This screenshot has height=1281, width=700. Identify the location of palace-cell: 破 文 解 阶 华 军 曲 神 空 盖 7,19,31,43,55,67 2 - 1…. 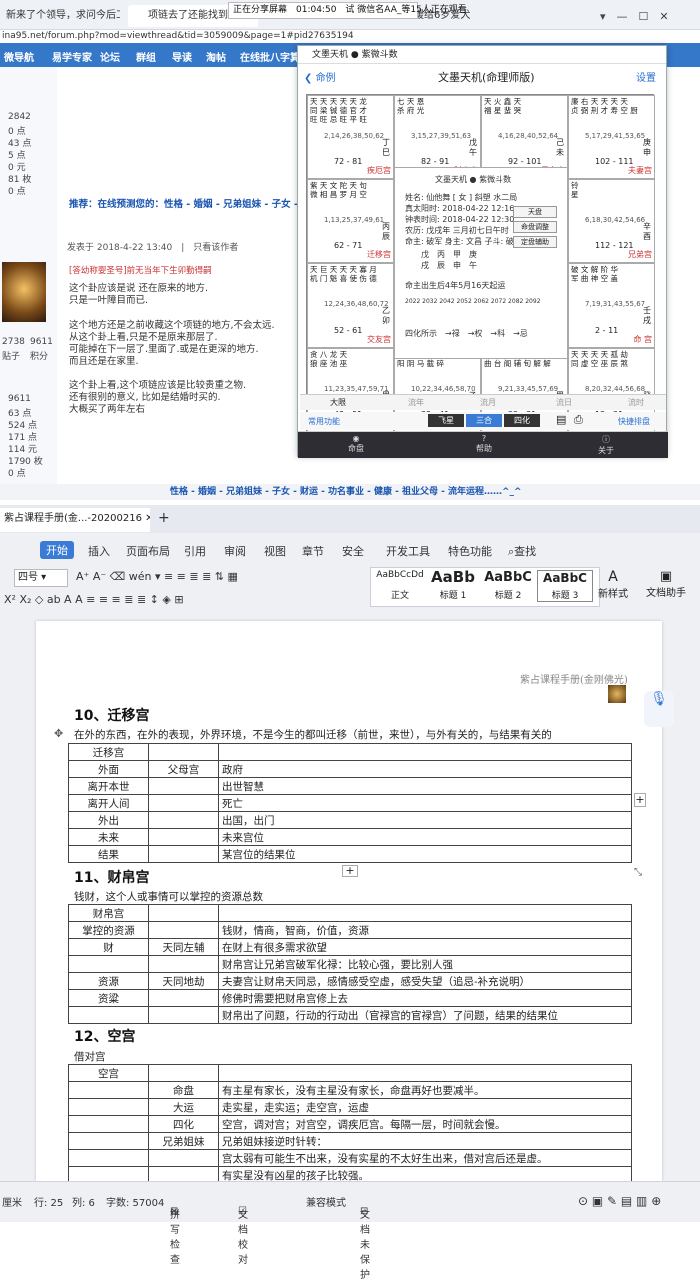
(611, 305).